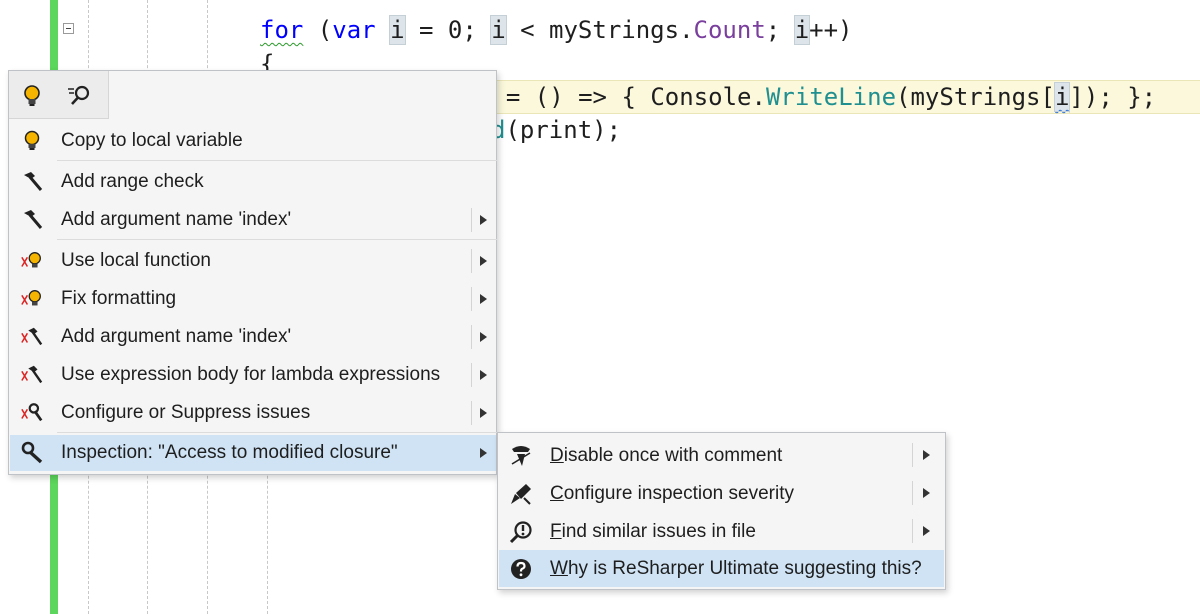 The width and height of the screenshot is (1200, 614). What do you see at coordinates (253, 299) in the screenshot?
I see `menu-item-fix-formatting: Fix formatting` at bounding box center [253, 299].